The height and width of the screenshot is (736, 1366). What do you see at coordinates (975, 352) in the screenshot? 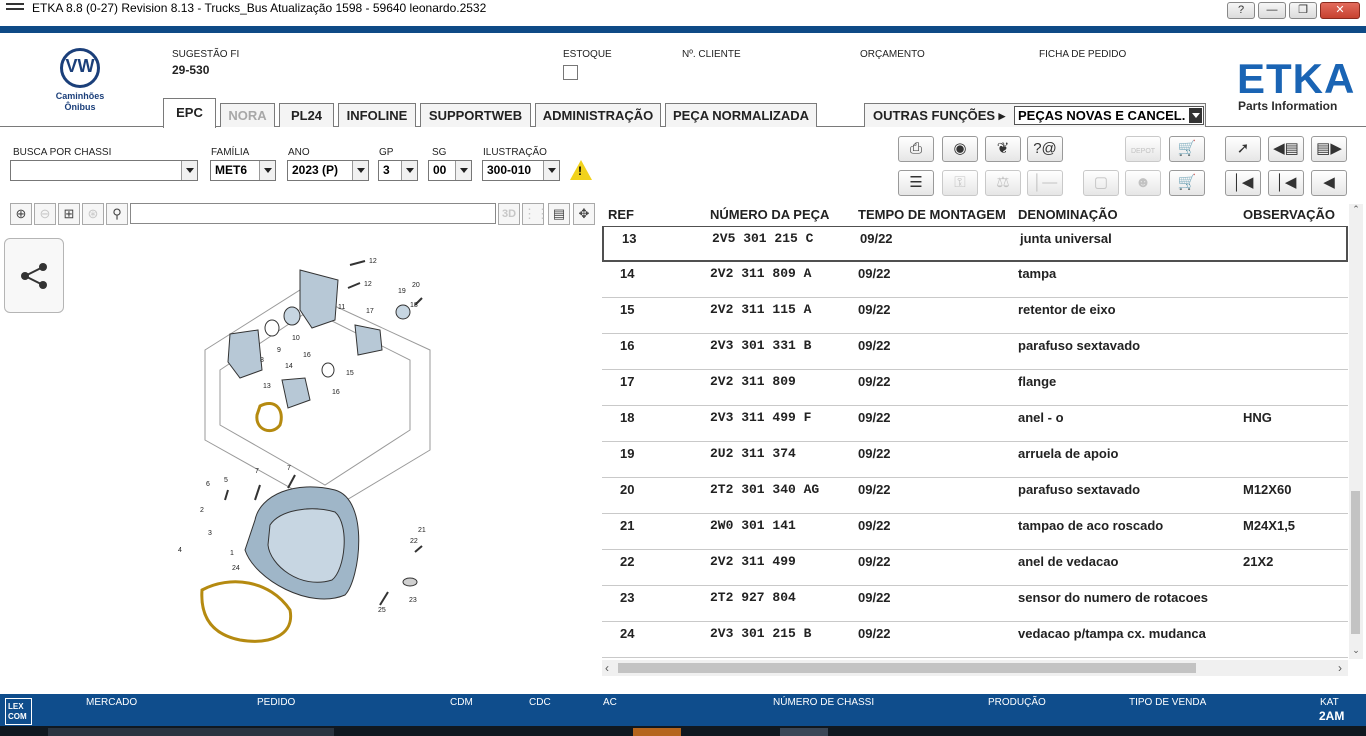
I see `table-row: 16 2V3 301 331 B 09/22 parafuso sextavado` at bounding box center [975, 352].